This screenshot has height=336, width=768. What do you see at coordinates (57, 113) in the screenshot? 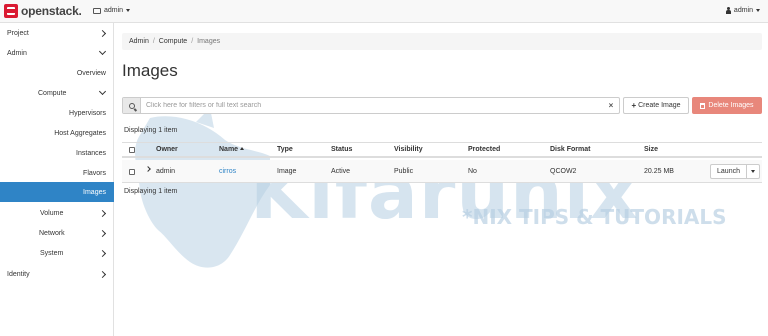
I see `sidebar-item-hypervisors: Hypervisors` at bounding box center [57, 113].